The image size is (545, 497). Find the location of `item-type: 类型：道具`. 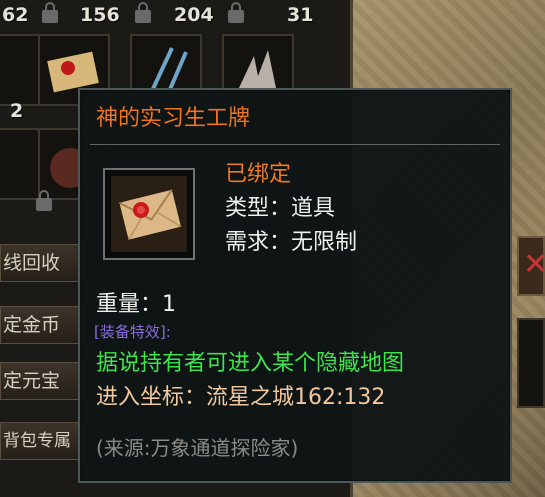

item-type: 类型：道具 is located at coordinates (280, 208).